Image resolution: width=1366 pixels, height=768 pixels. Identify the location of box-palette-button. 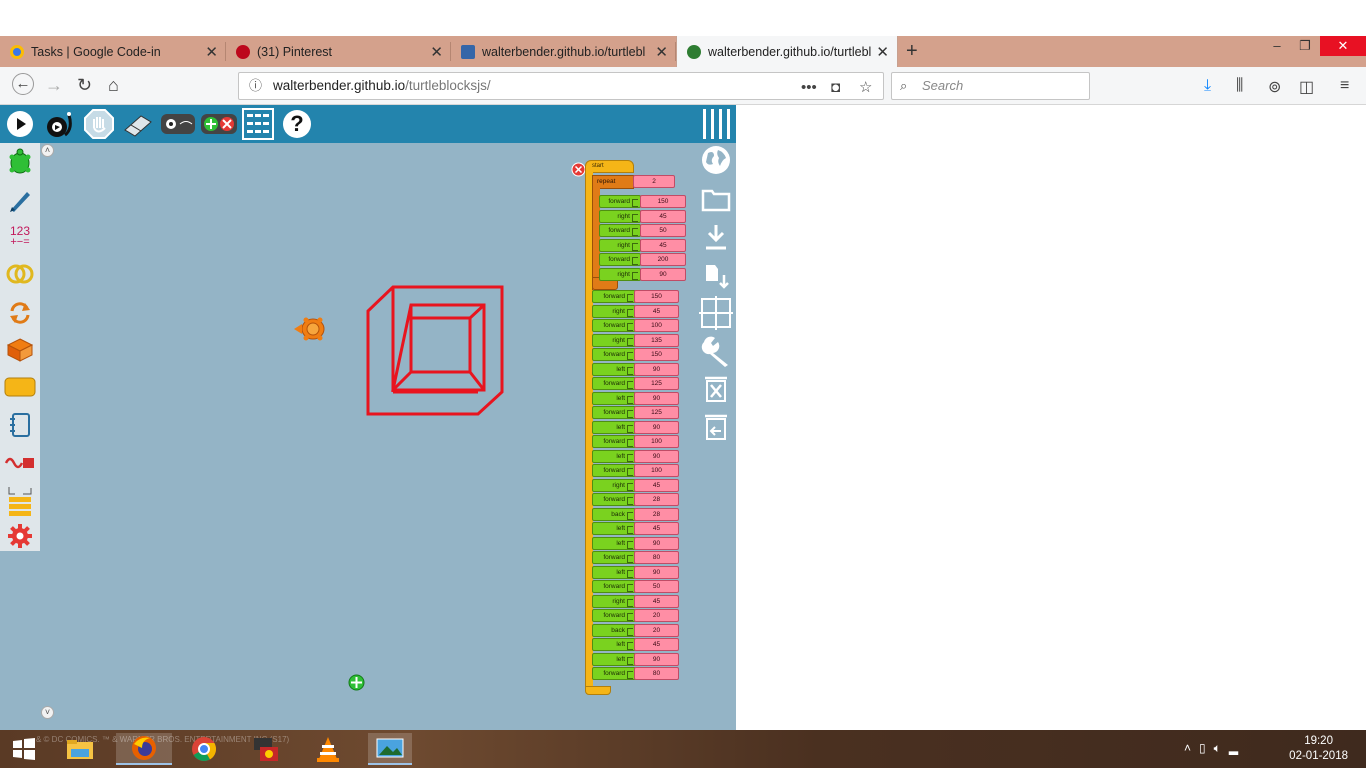
(20, 350).